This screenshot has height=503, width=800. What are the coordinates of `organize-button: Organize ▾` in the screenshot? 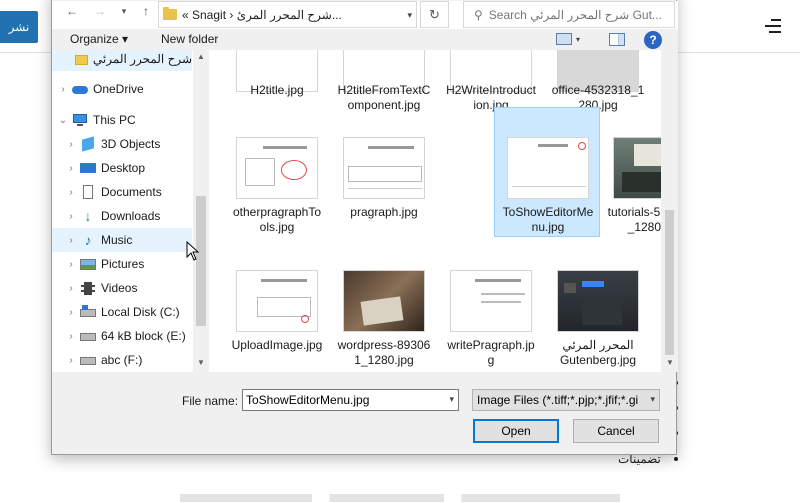 It's located at (99, 39).